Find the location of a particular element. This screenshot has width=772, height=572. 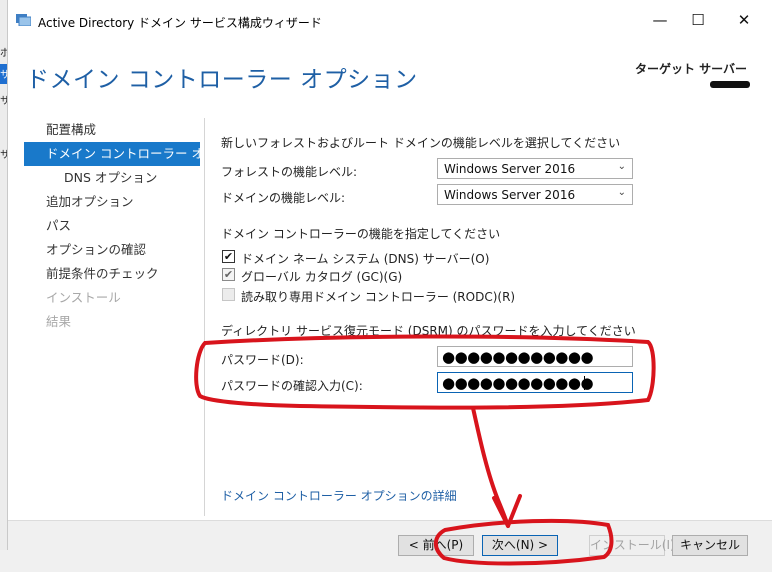

nav-item-review: オプションの確認 is located at coordinates (112, 250).